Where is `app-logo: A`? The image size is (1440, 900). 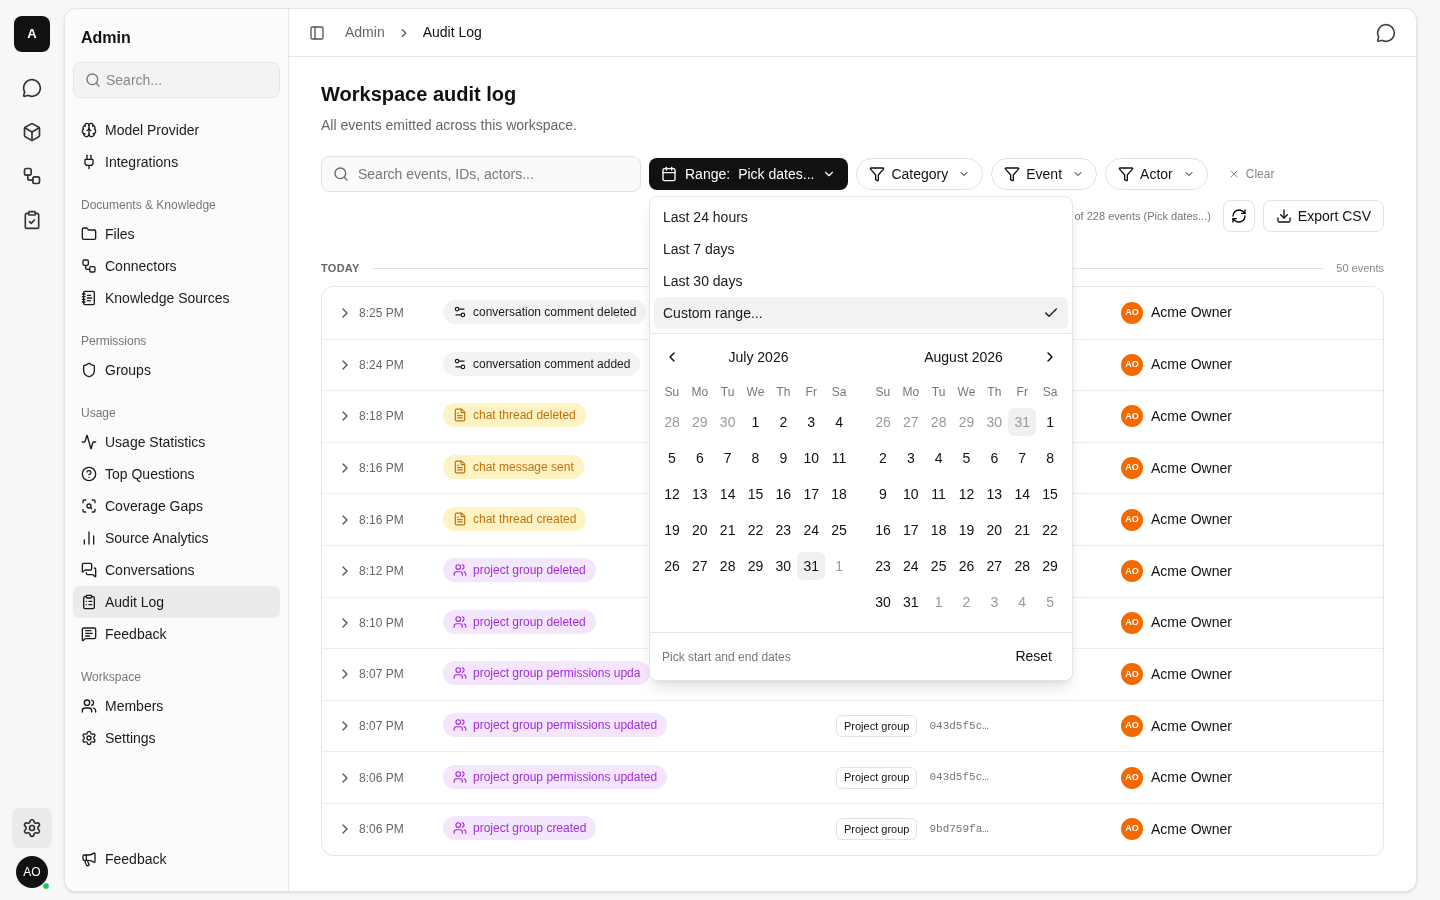
app-logo: A is located at coordinates (32, 34).